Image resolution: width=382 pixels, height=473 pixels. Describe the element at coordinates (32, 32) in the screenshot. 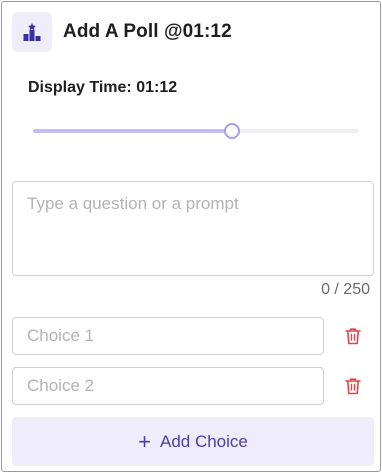

I see `poll-podium-icon` at that location.